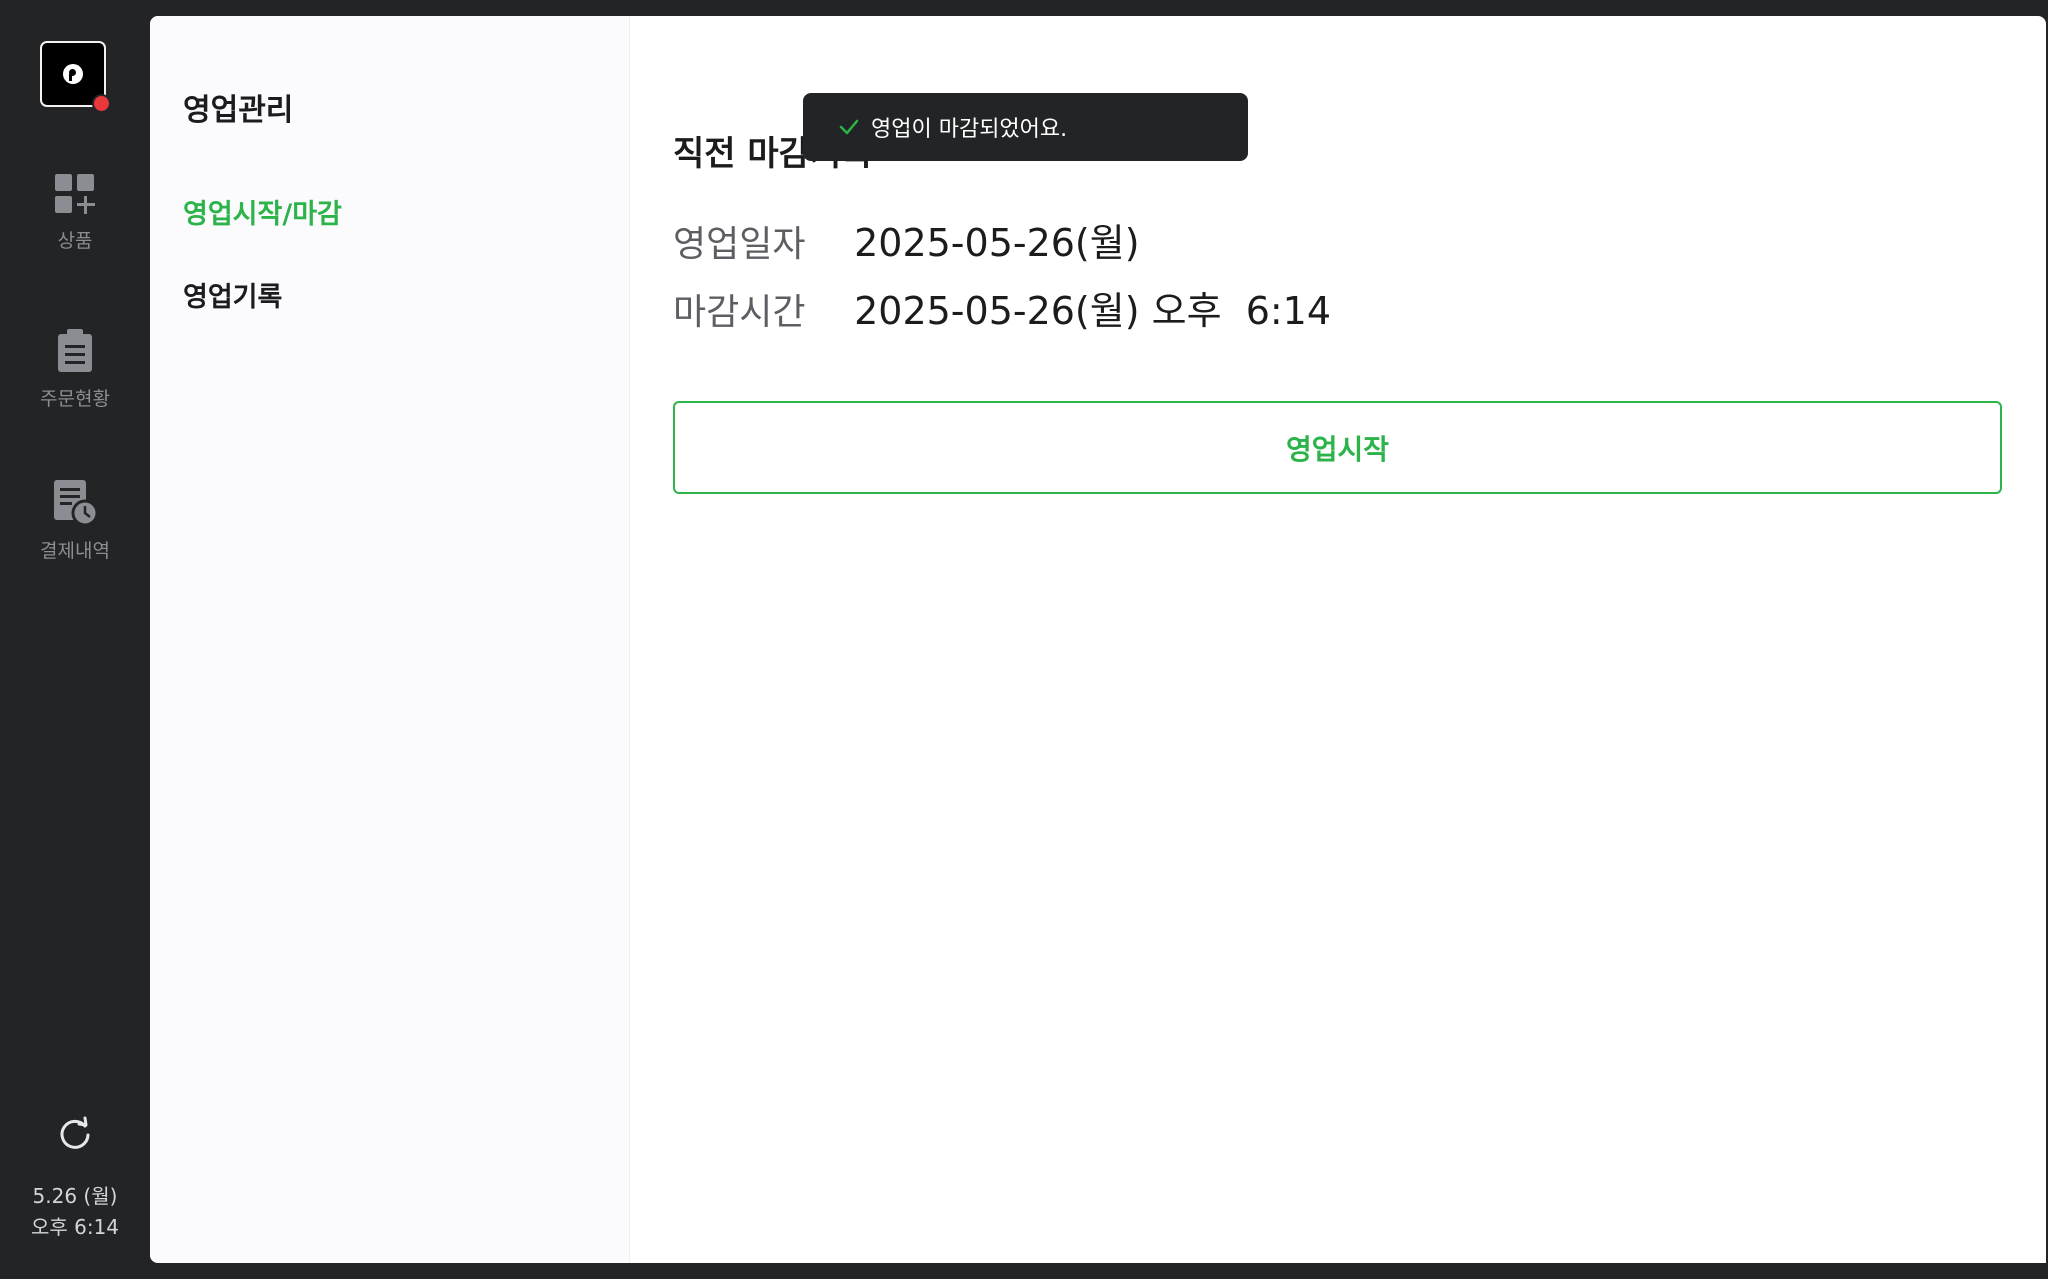 Image resolution: width=2048 pixels, height=1279 pixels. What do you see at coordinates (1093, 311) in the screenshot?
I see `close-time-value: 2025-05-26(월) 오후 6:14` at bounding box center [1093, 311].